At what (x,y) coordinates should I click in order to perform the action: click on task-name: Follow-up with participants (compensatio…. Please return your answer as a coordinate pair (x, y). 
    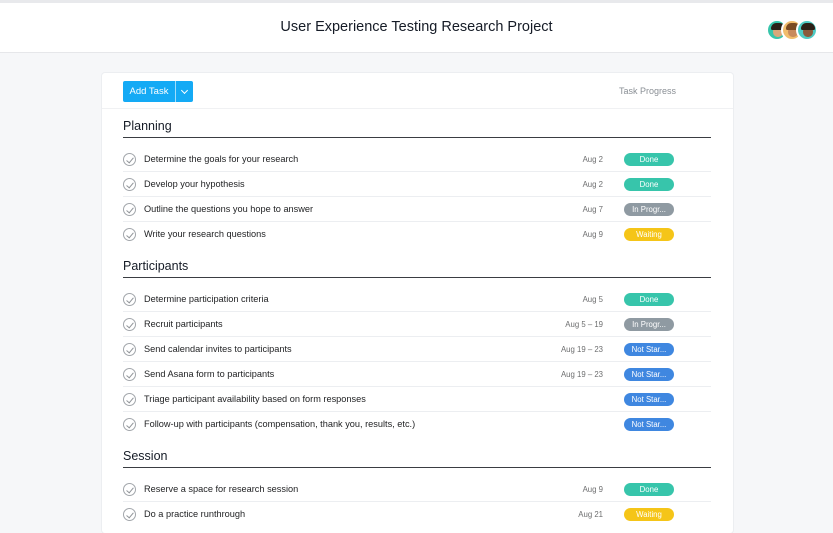
    Looking at the image, I should click on (279, 424).